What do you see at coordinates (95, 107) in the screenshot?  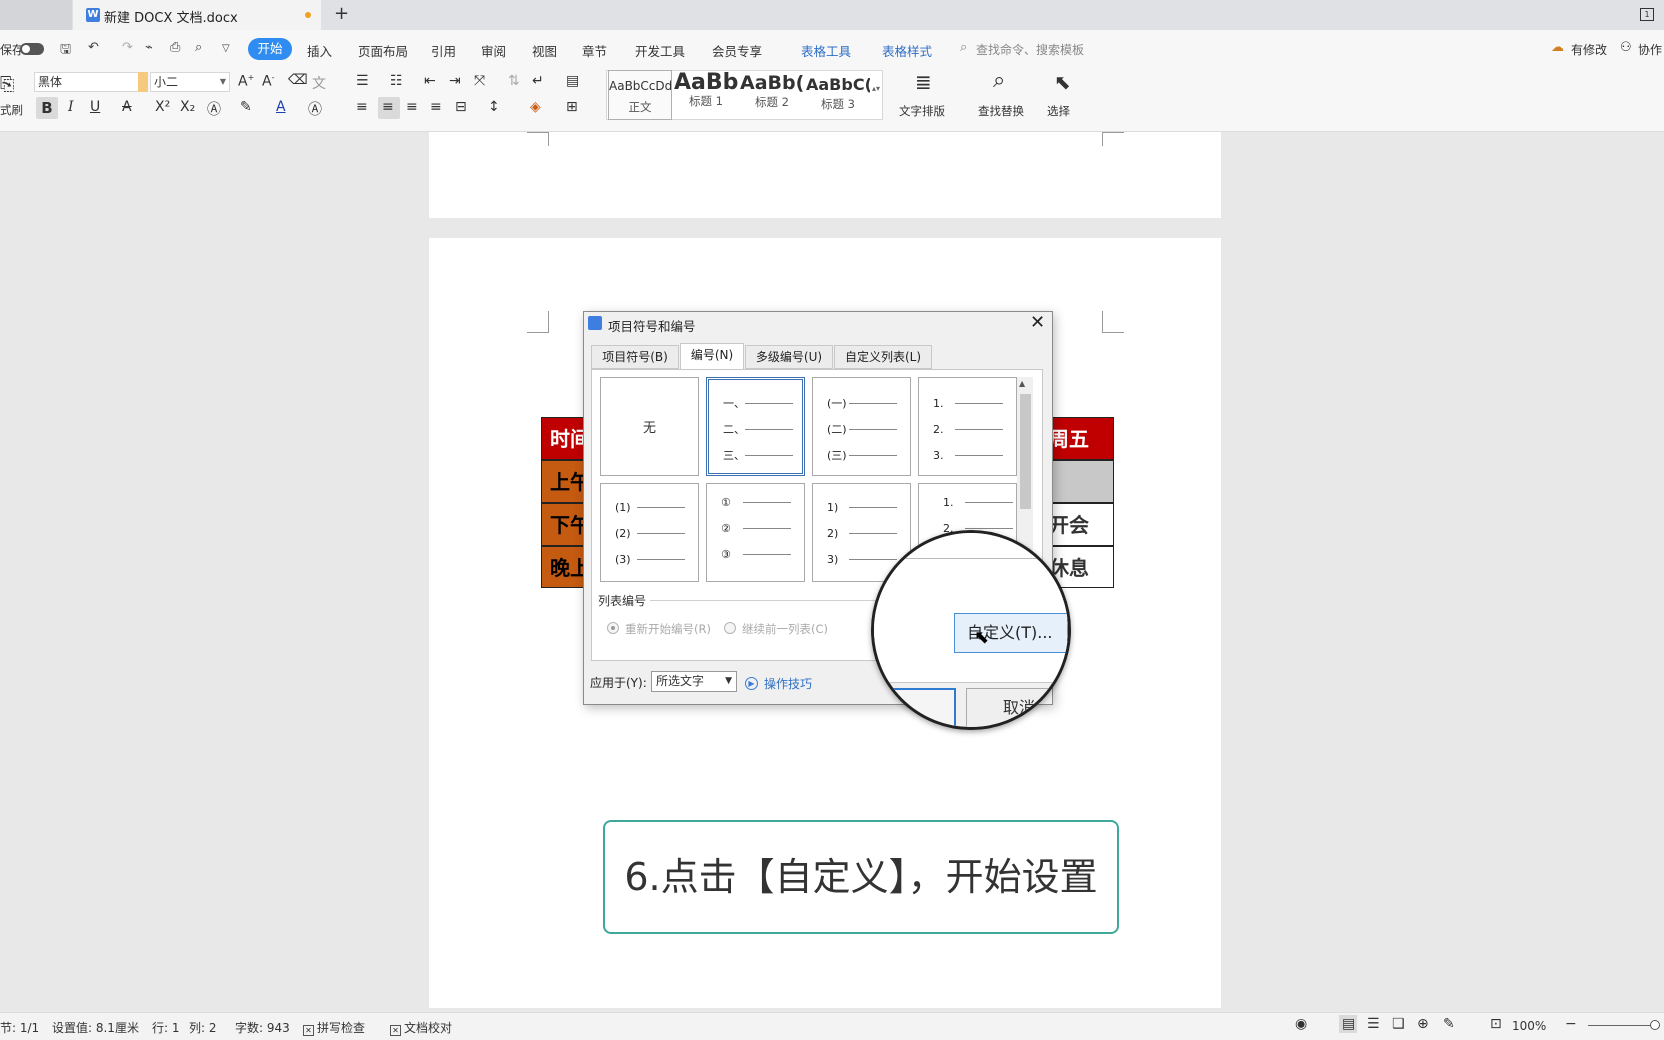 I see `underline-button: U` at bounding box center [95, 107].